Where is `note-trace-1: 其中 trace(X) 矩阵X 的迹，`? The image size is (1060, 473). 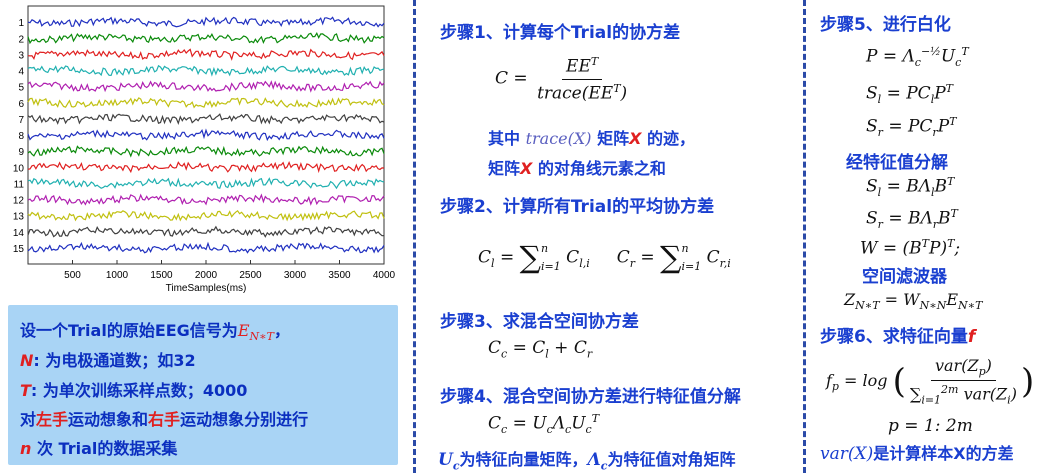 note-trace-1: 其中 trace(X) 矩阵X 的迹， is located at coordinates (591, 138).